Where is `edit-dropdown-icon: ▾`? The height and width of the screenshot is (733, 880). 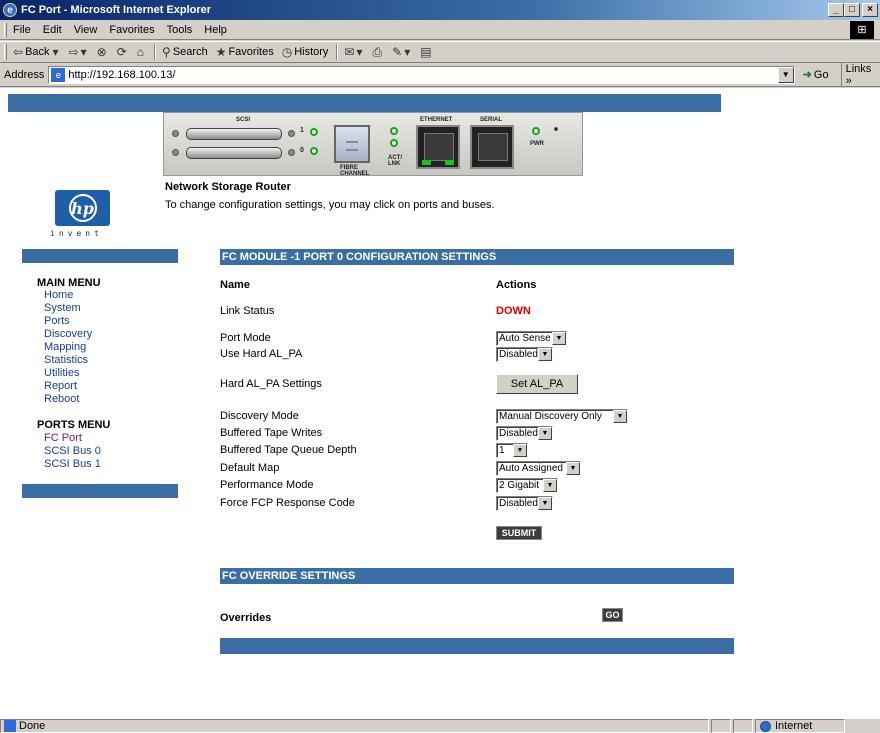
edit-dropdown-icon: ▾ is located at coordinates (407, 52).